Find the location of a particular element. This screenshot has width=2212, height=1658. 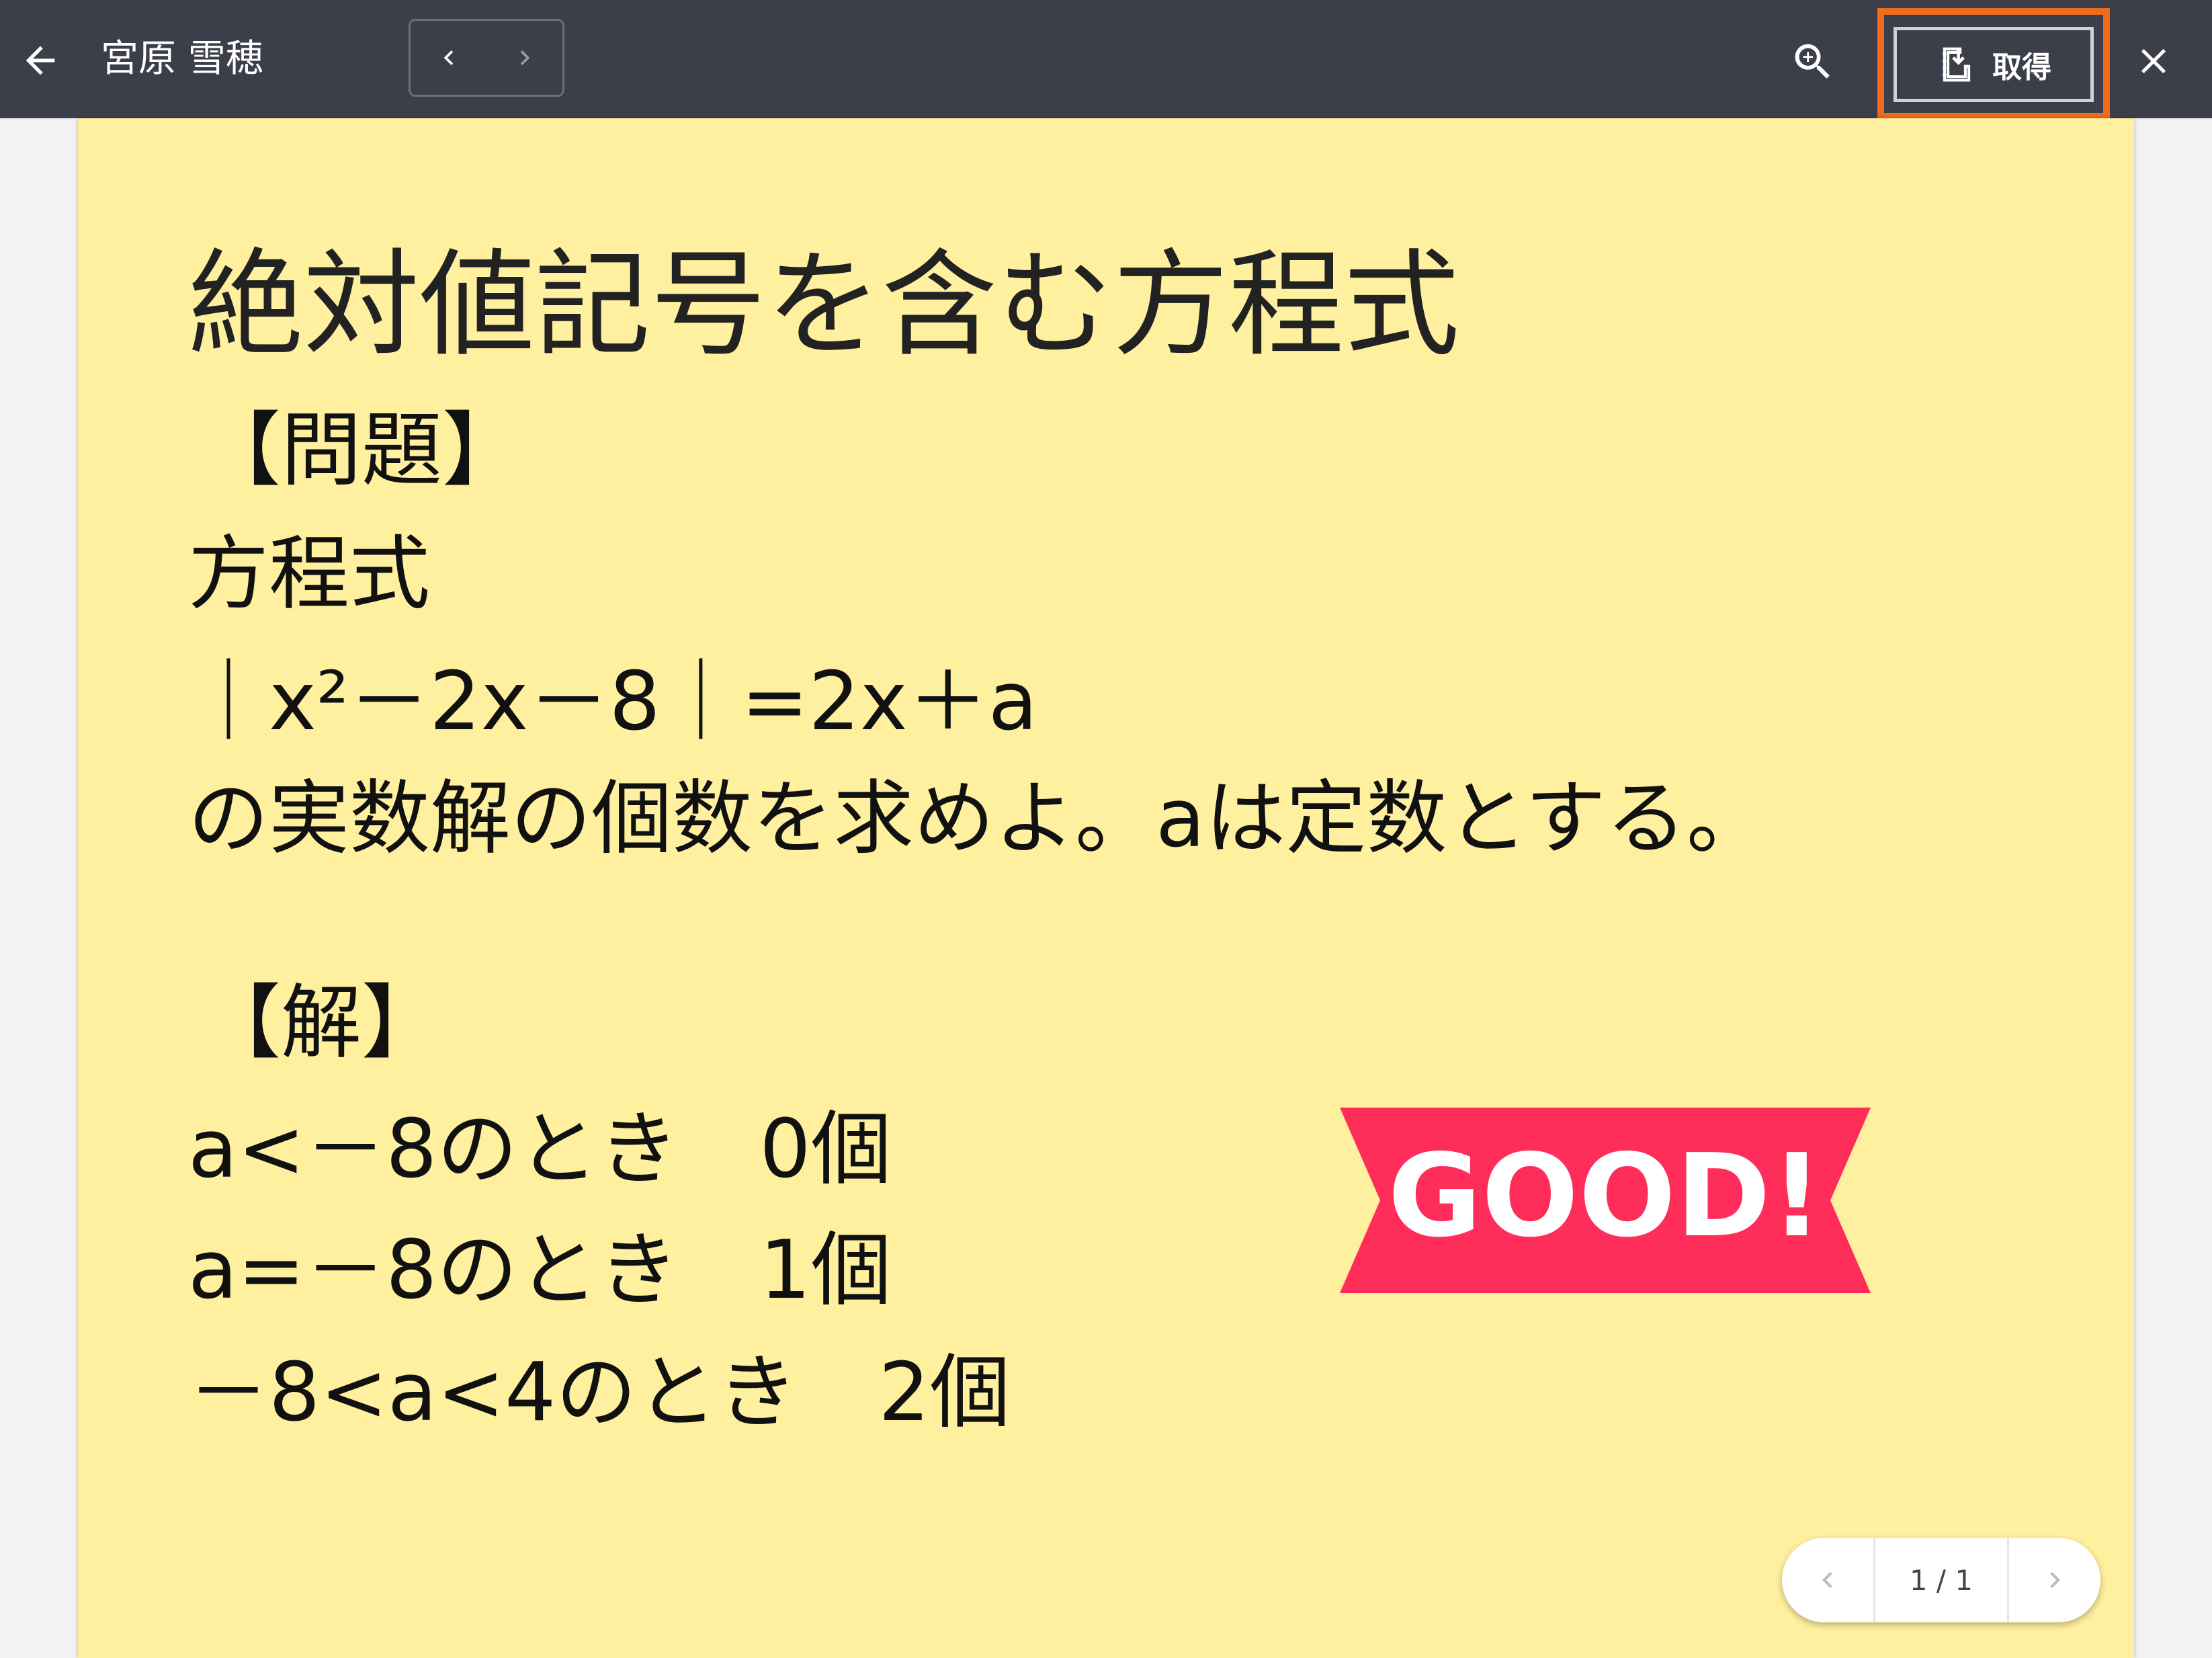

acquire-button-label: 取得 is located at coordinates (2021, 68).